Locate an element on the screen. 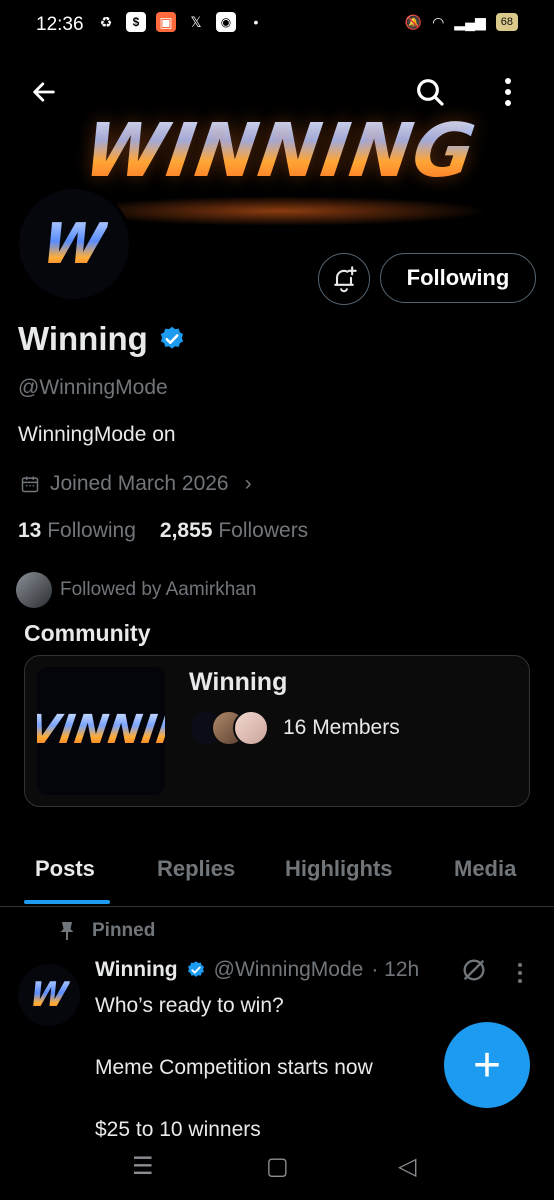 The width and height of the screenshot is (554, 1200). compose-post-button: + is located at coordinates (487, 1065).